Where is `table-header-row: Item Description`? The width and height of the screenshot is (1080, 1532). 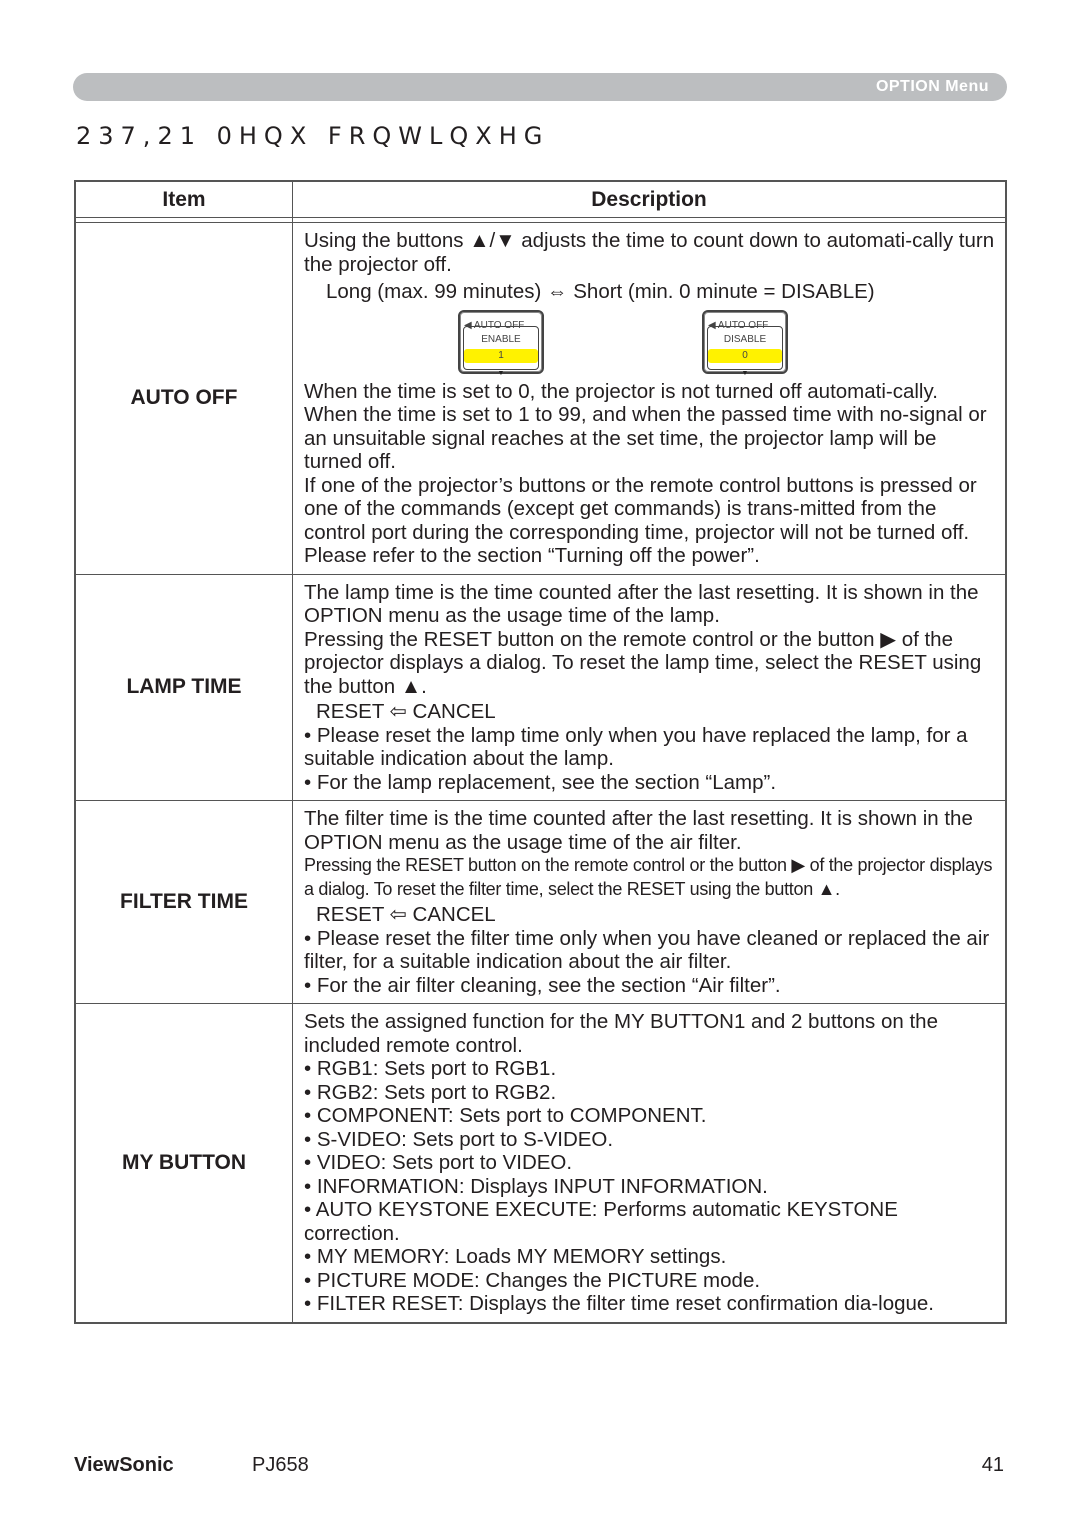 table-header-row: Item Description is located at coordinates (540, 199).